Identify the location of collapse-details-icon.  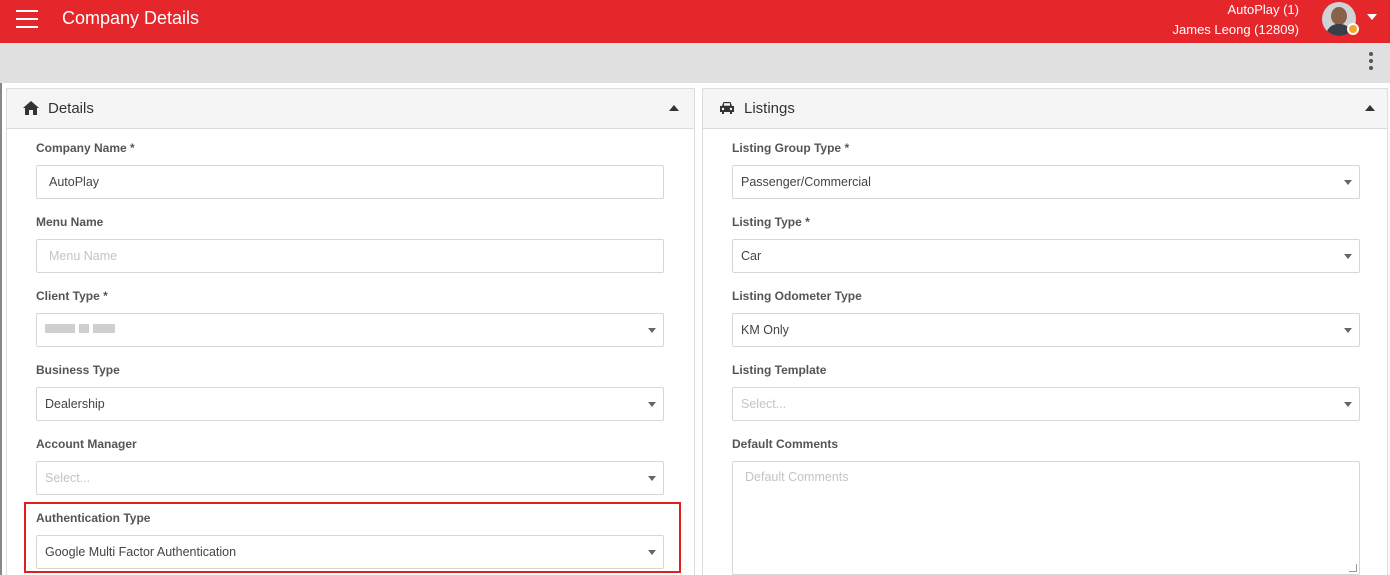
(674, 108).